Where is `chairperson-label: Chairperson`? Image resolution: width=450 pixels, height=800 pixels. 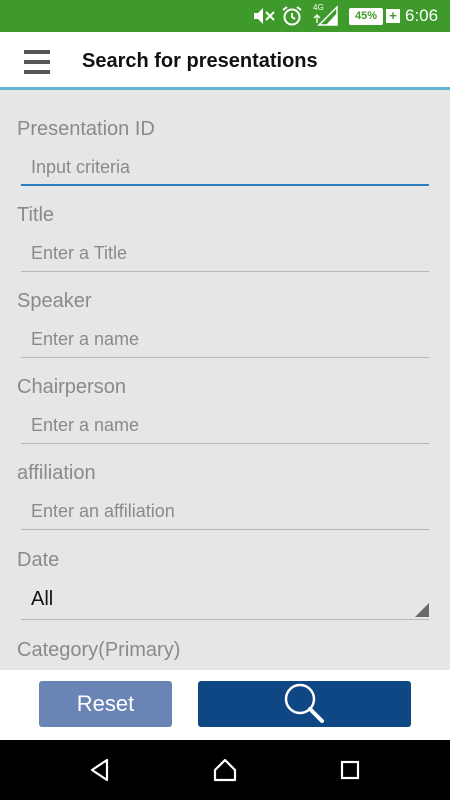 chairperson-label: Chairperson is located at coordinates (71, 387).